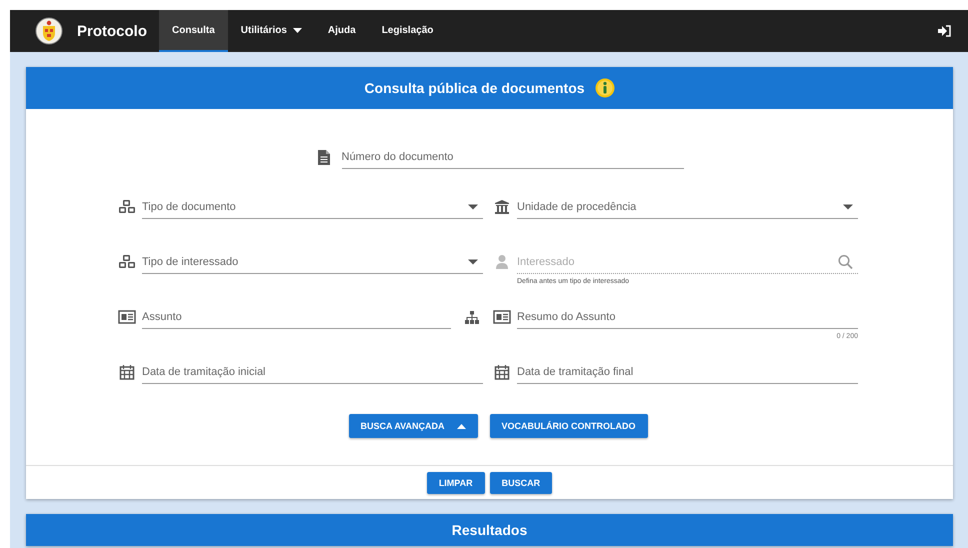 This screenshot has width=968, height=548. What do you see at coordinates (296, 317) in the screenshot?
I see `input-field: Assunto` at bounding box center [296, 317].